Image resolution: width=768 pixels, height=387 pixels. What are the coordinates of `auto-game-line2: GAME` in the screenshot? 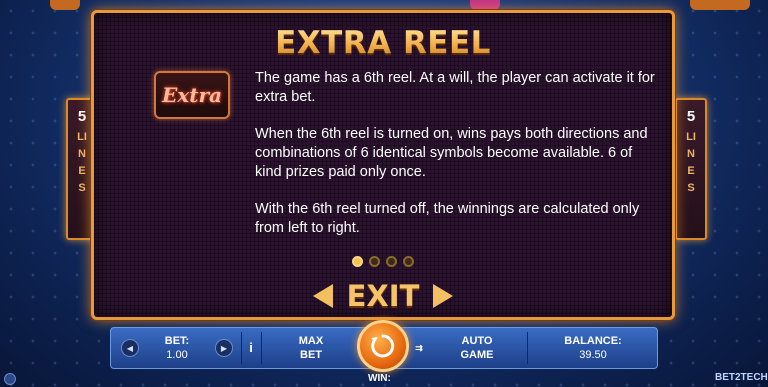 It's located at (477, 355).